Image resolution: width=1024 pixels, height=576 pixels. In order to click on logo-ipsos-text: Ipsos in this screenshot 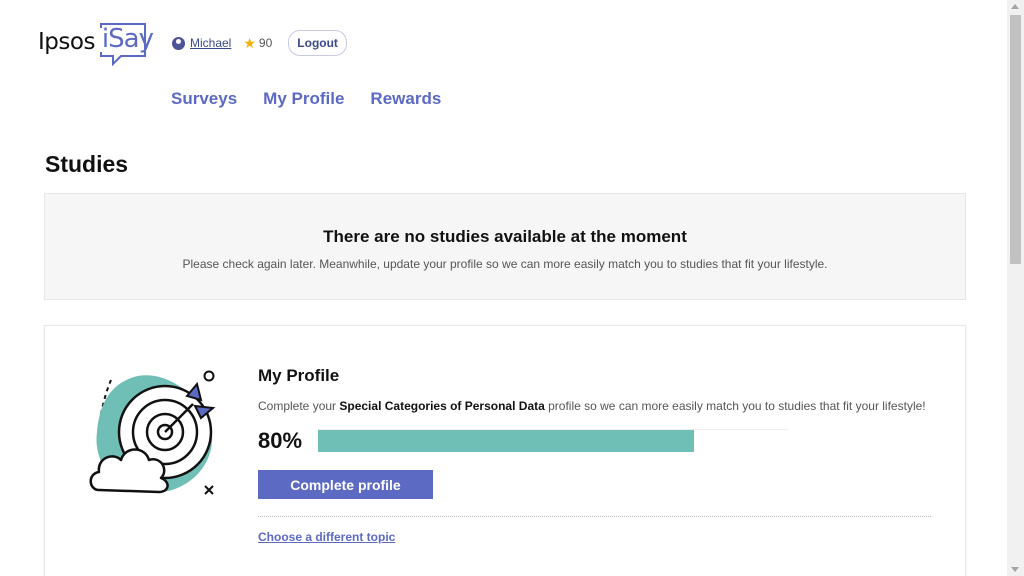, I will do `click(66, 42)`.